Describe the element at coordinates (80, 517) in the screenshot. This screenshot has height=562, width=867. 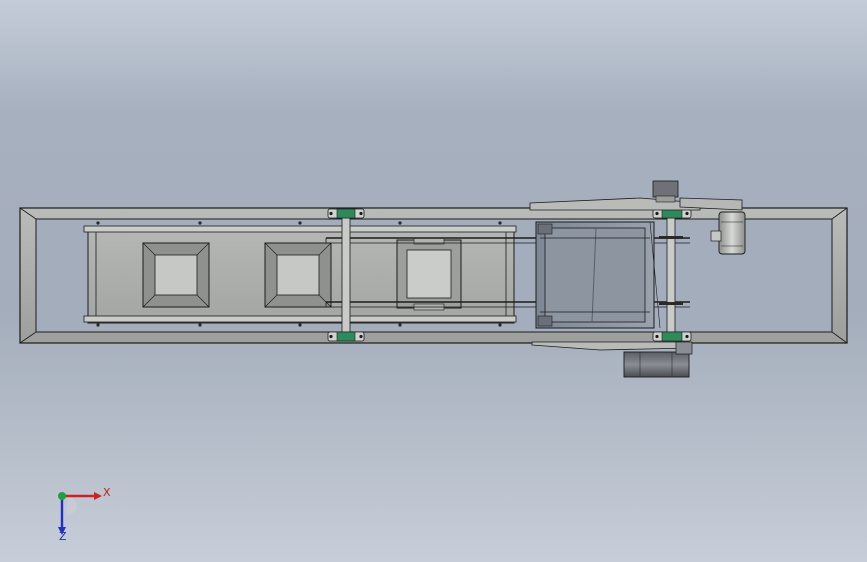
I see `coordinate-triad: X Z` at that location.